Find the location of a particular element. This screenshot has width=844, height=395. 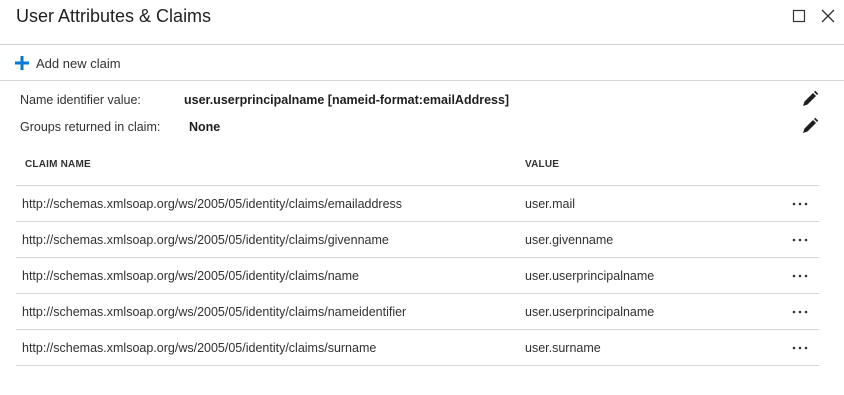

maximize-icon is located at coordinates (799, 17).